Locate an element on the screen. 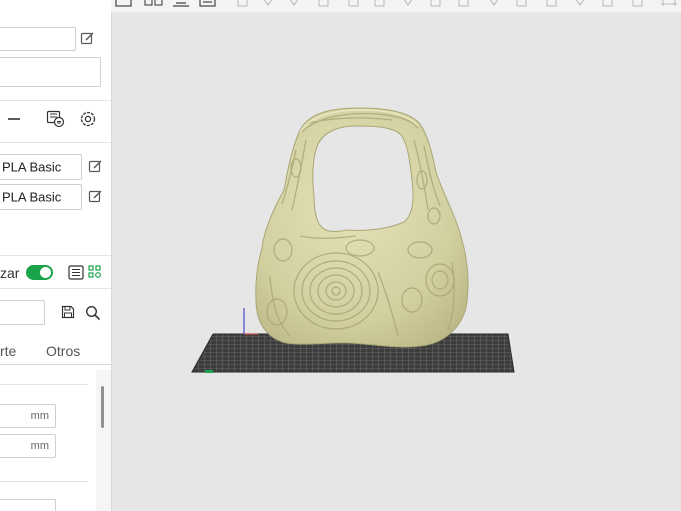 The height and width of the screenshot is (511, 681). filament-2-edit-icon is located at coordinates (95, 196).